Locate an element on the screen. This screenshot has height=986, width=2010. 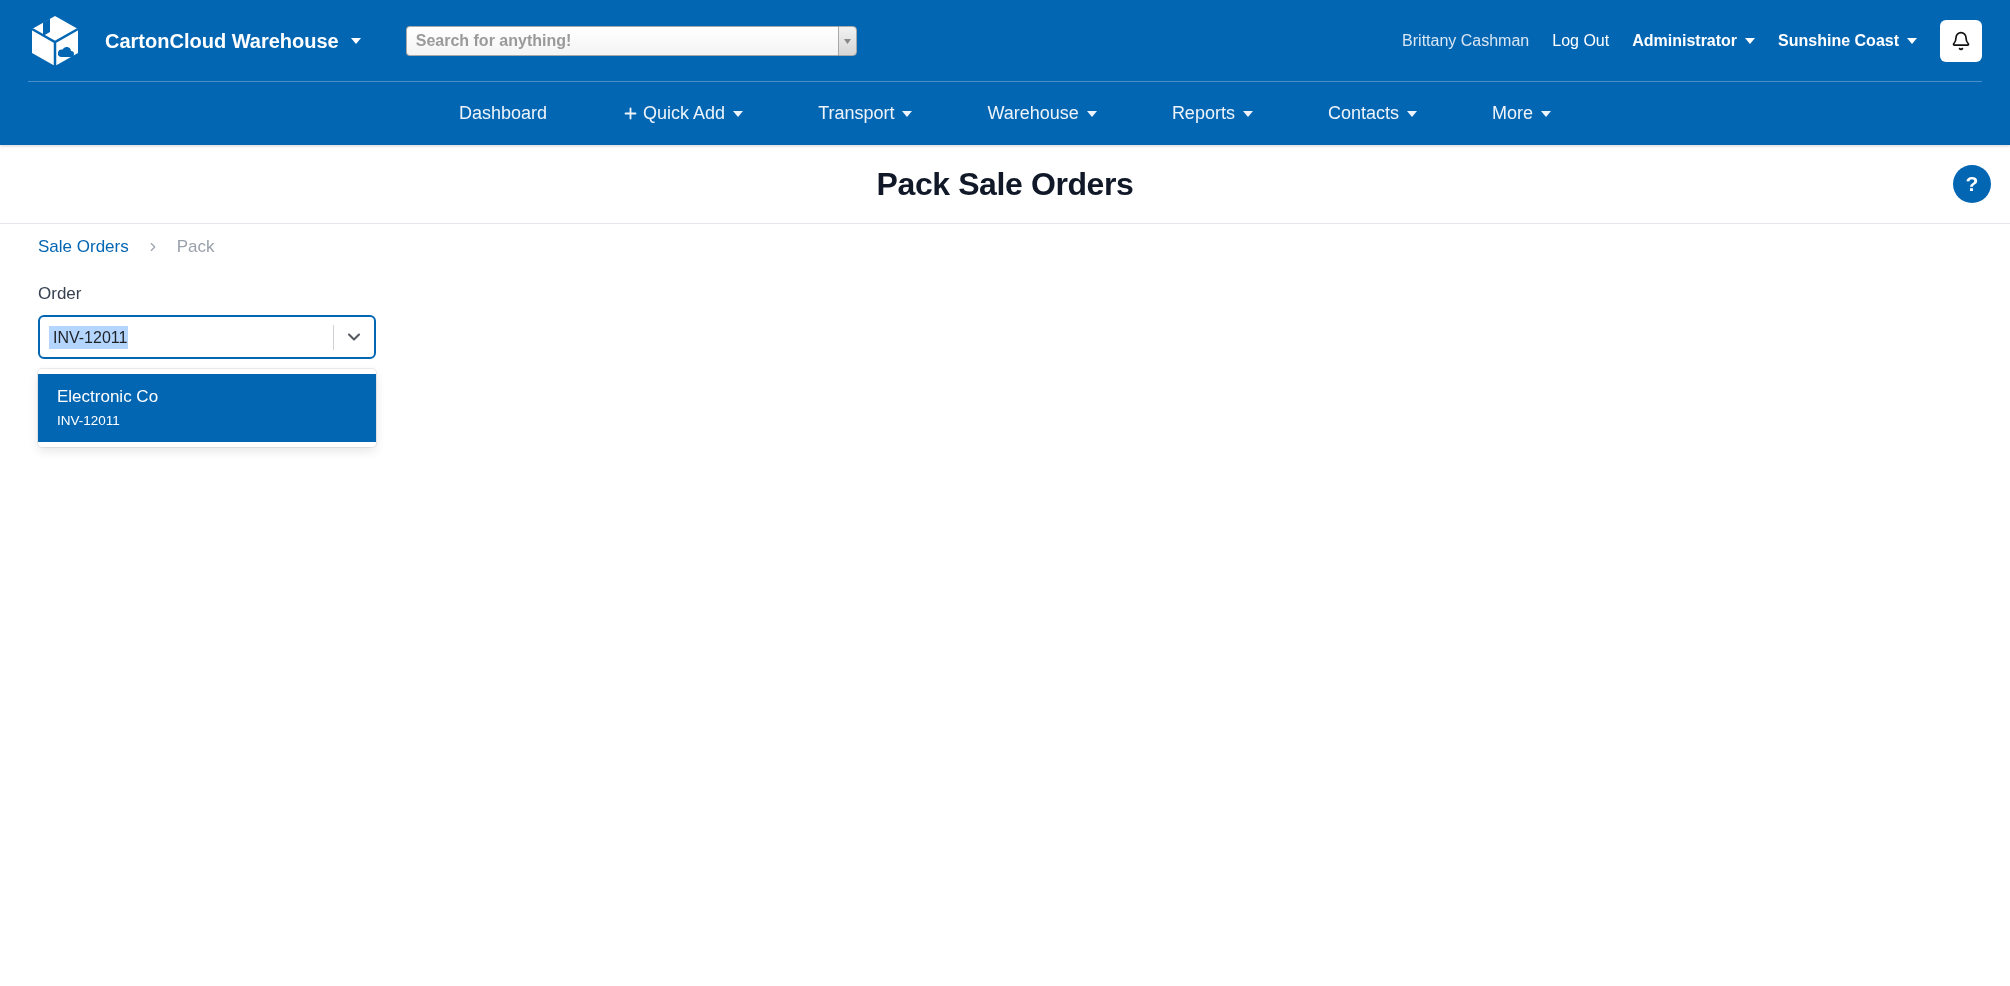
cube-logo-icon is located at coordinates (55, 41).